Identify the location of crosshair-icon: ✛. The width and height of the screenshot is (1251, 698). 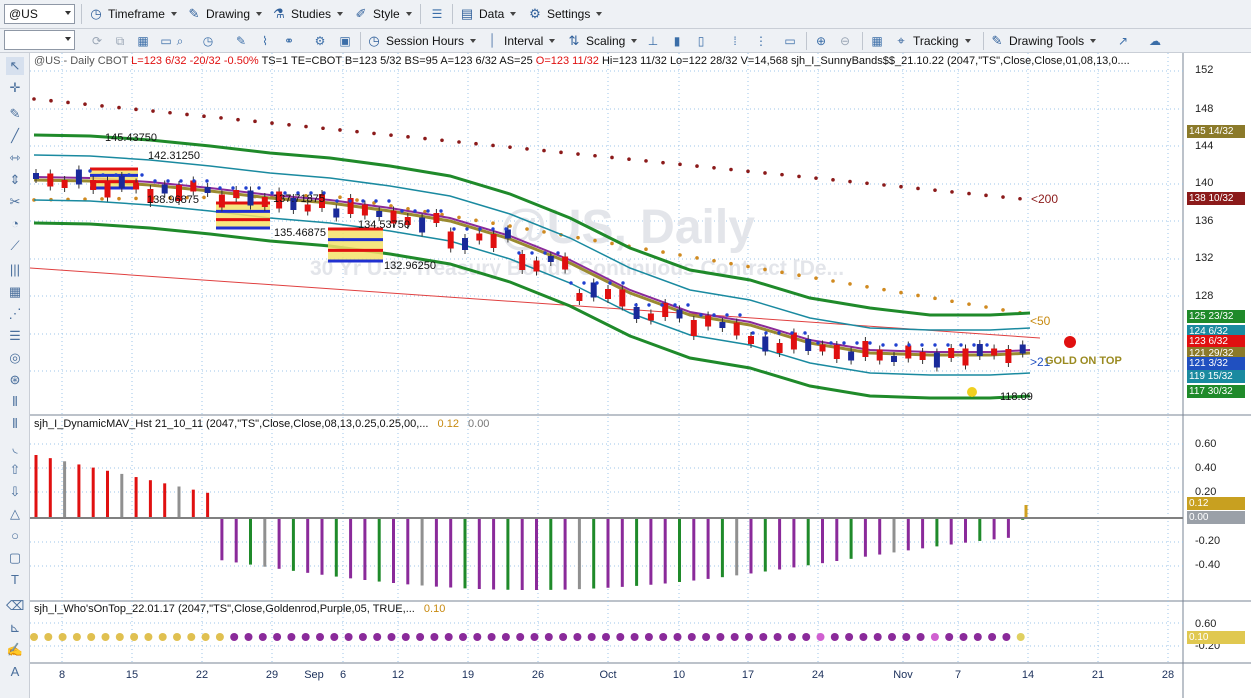
(15, 88).